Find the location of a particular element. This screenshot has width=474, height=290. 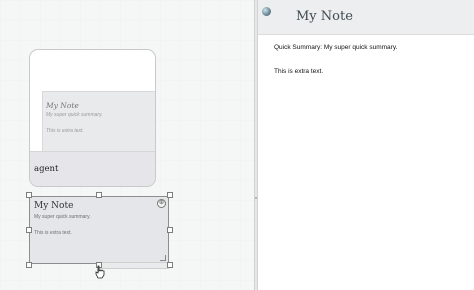

selection-handle-middle-right is located at coordinates (170, 230).